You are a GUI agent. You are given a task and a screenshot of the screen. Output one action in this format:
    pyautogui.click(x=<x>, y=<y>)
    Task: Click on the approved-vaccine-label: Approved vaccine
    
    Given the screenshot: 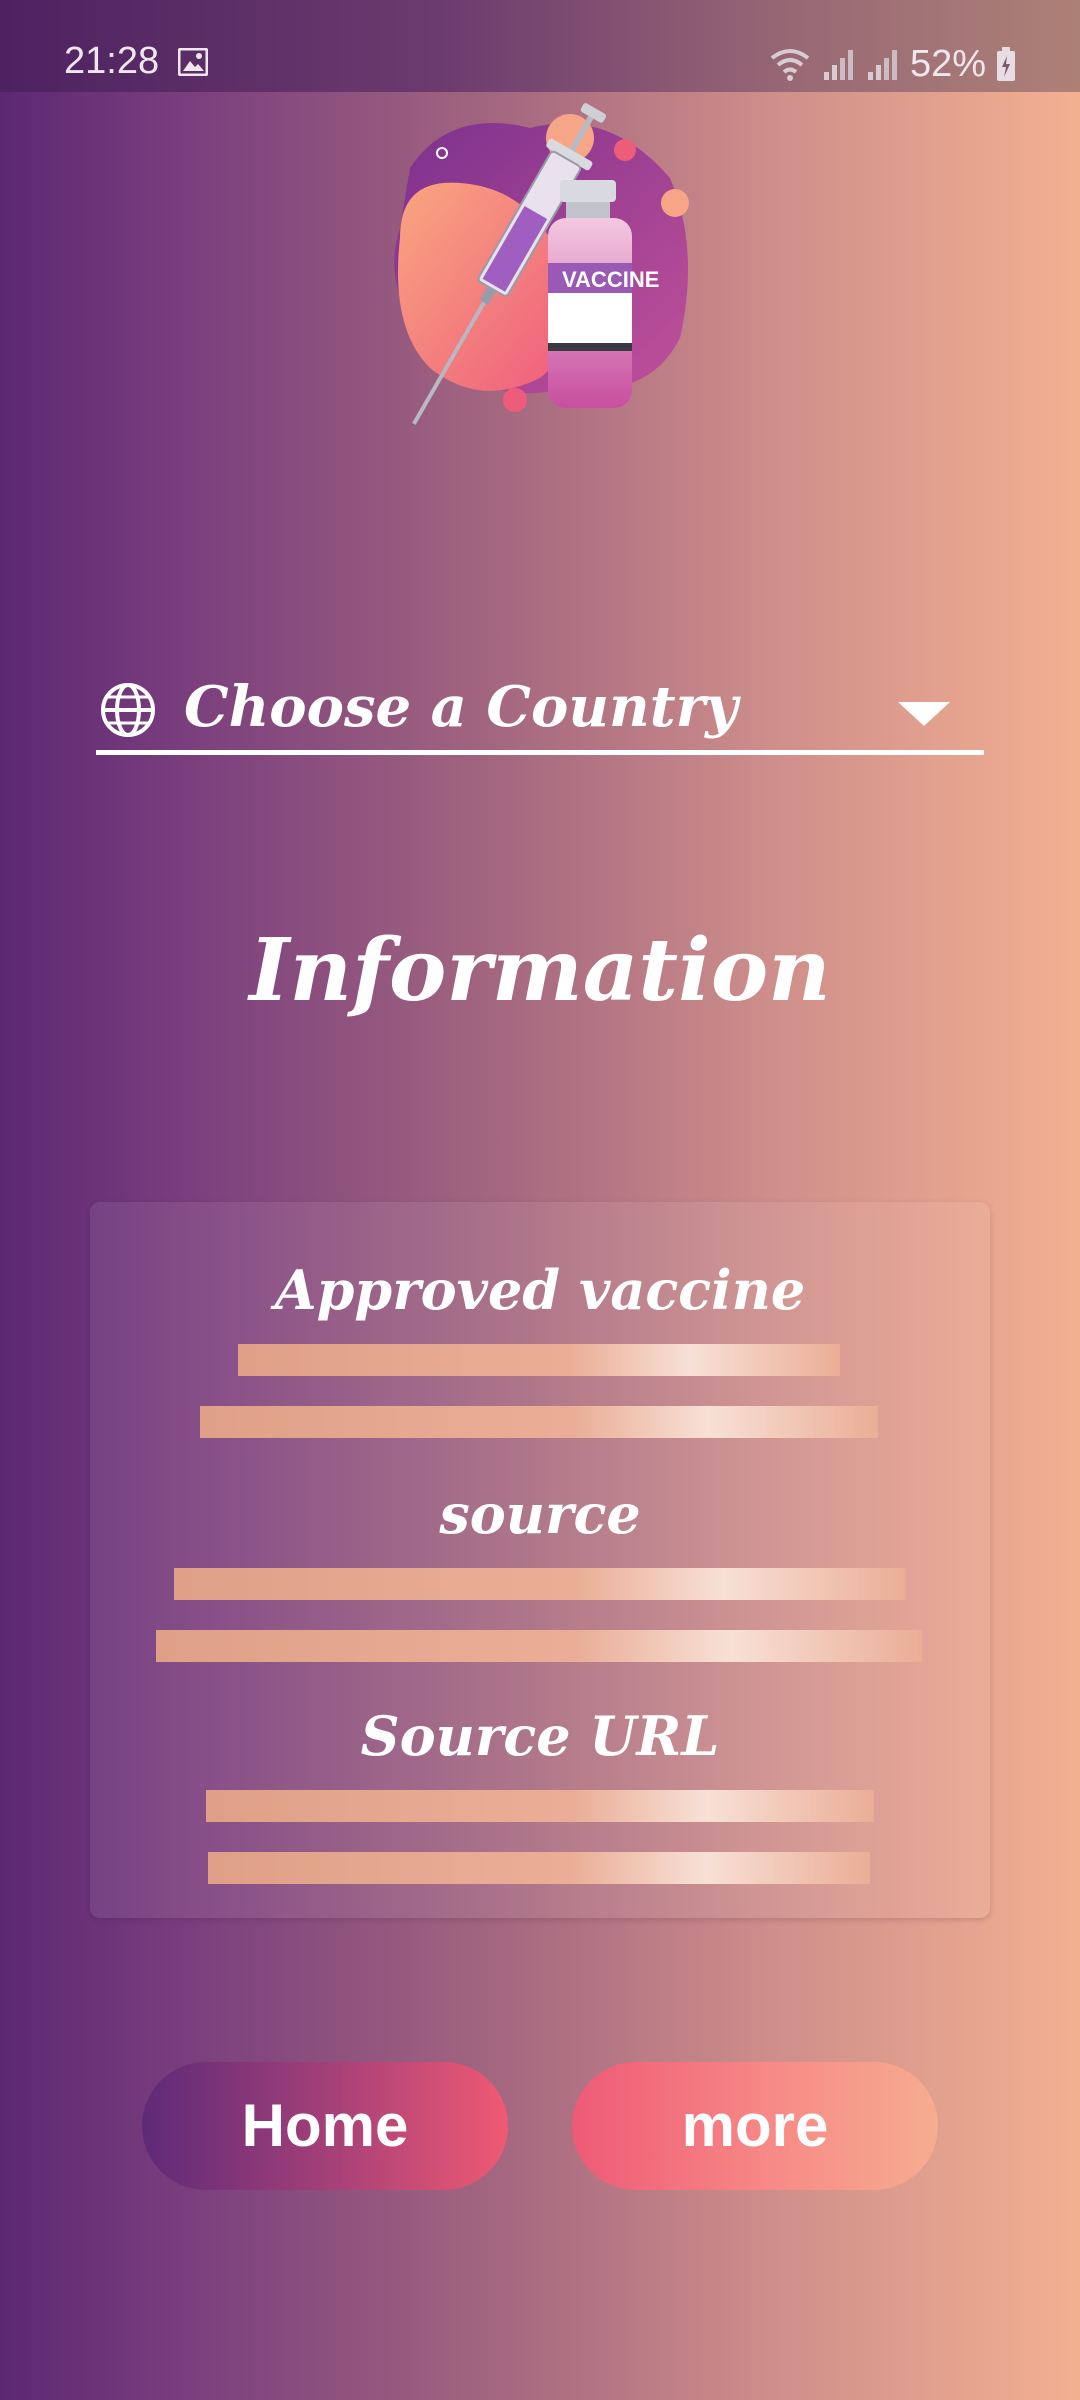 What is the action you would take?
    pyautogui.click(x=540, y=1290)
    